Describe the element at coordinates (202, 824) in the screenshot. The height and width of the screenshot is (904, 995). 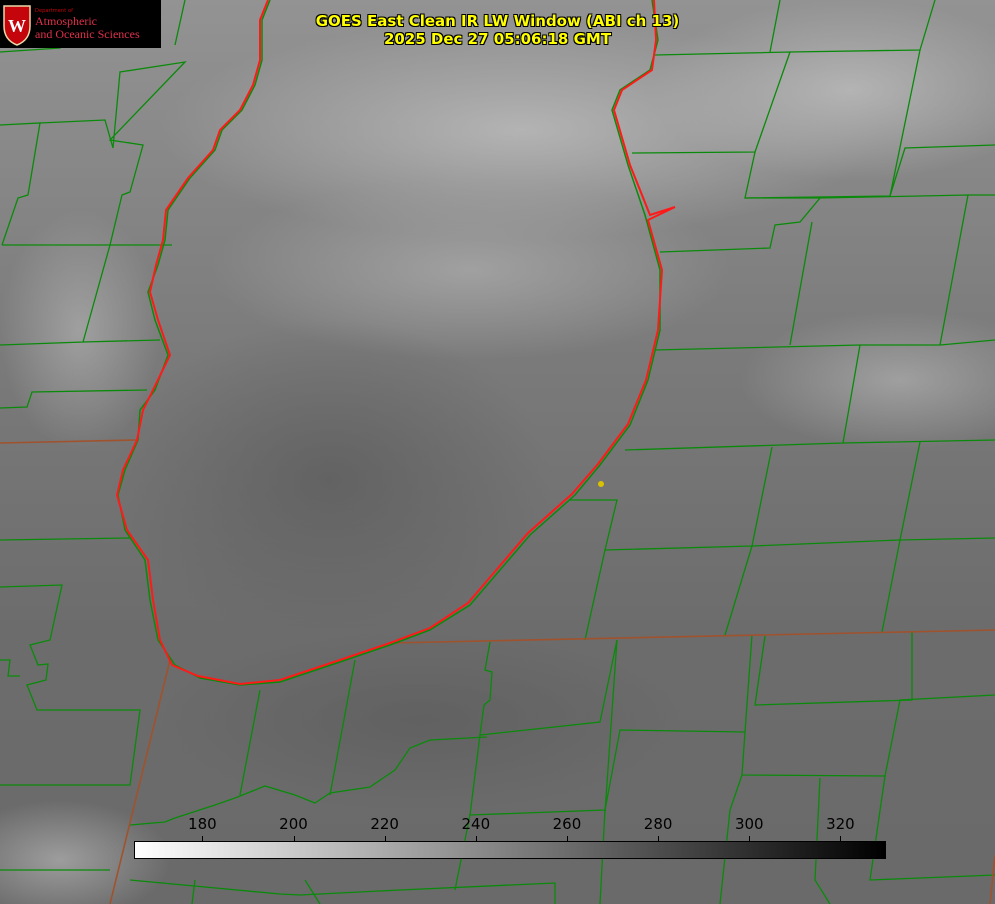
I see `colorbar-tick-label: 180` at that location.